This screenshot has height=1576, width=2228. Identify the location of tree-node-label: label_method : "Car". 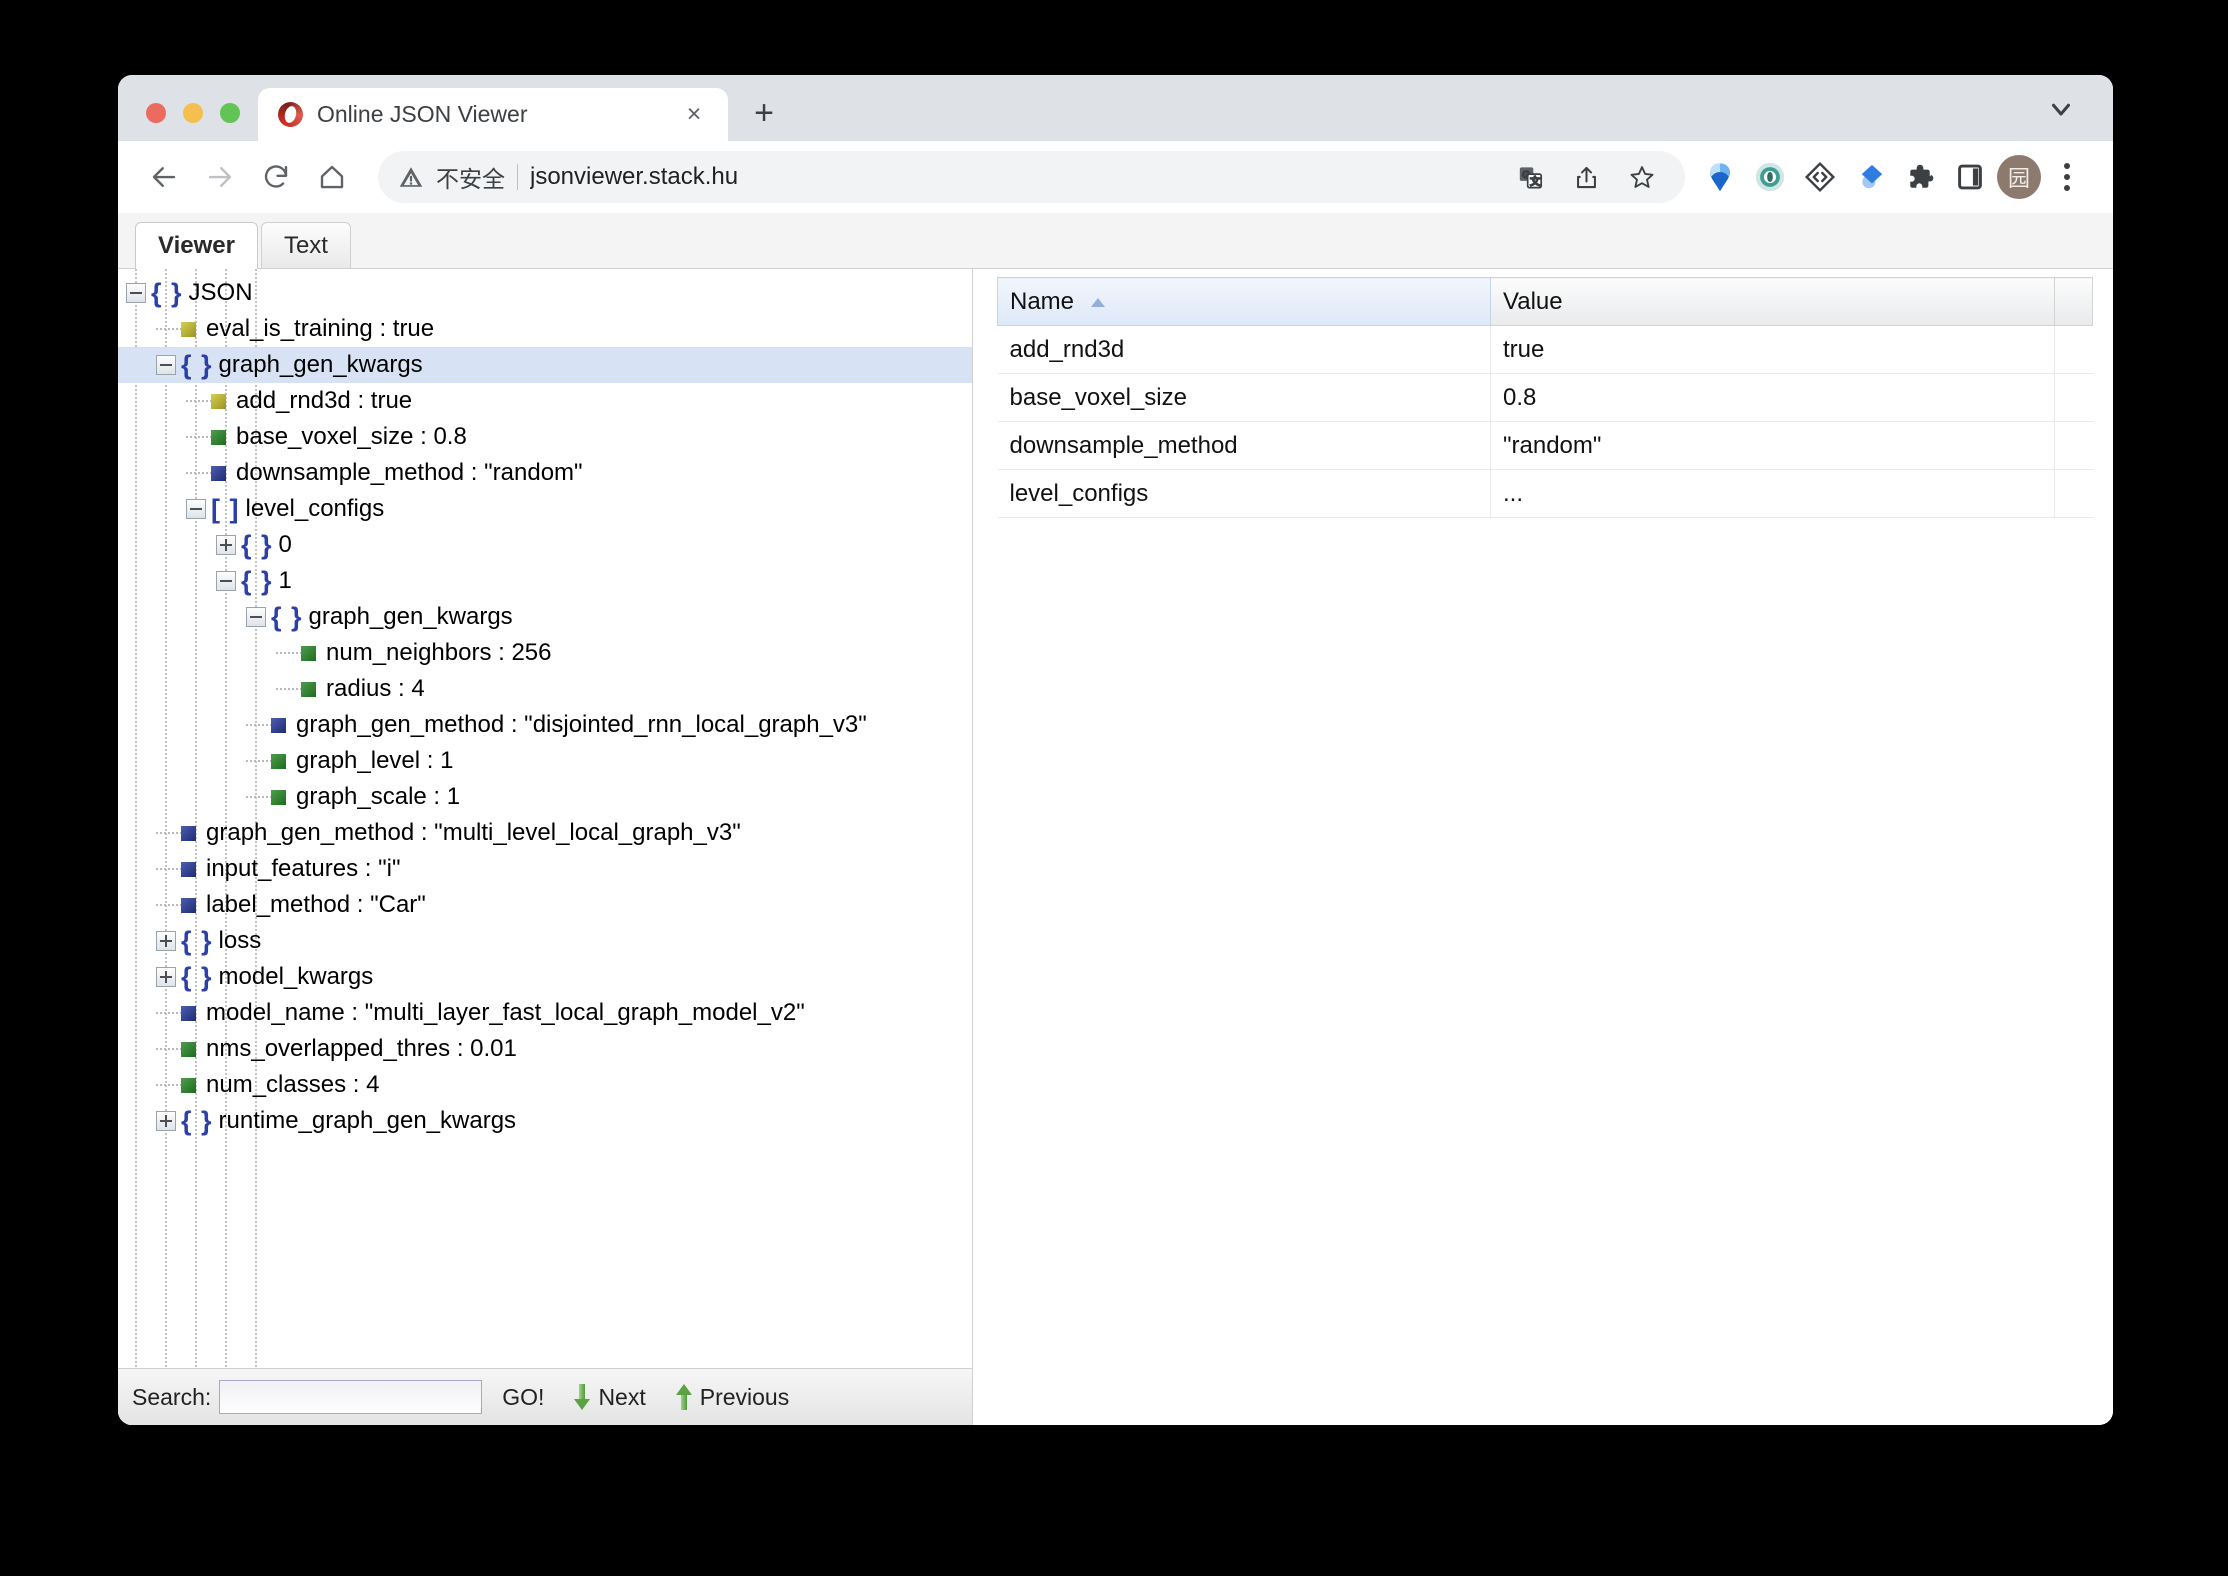
(316, 904).